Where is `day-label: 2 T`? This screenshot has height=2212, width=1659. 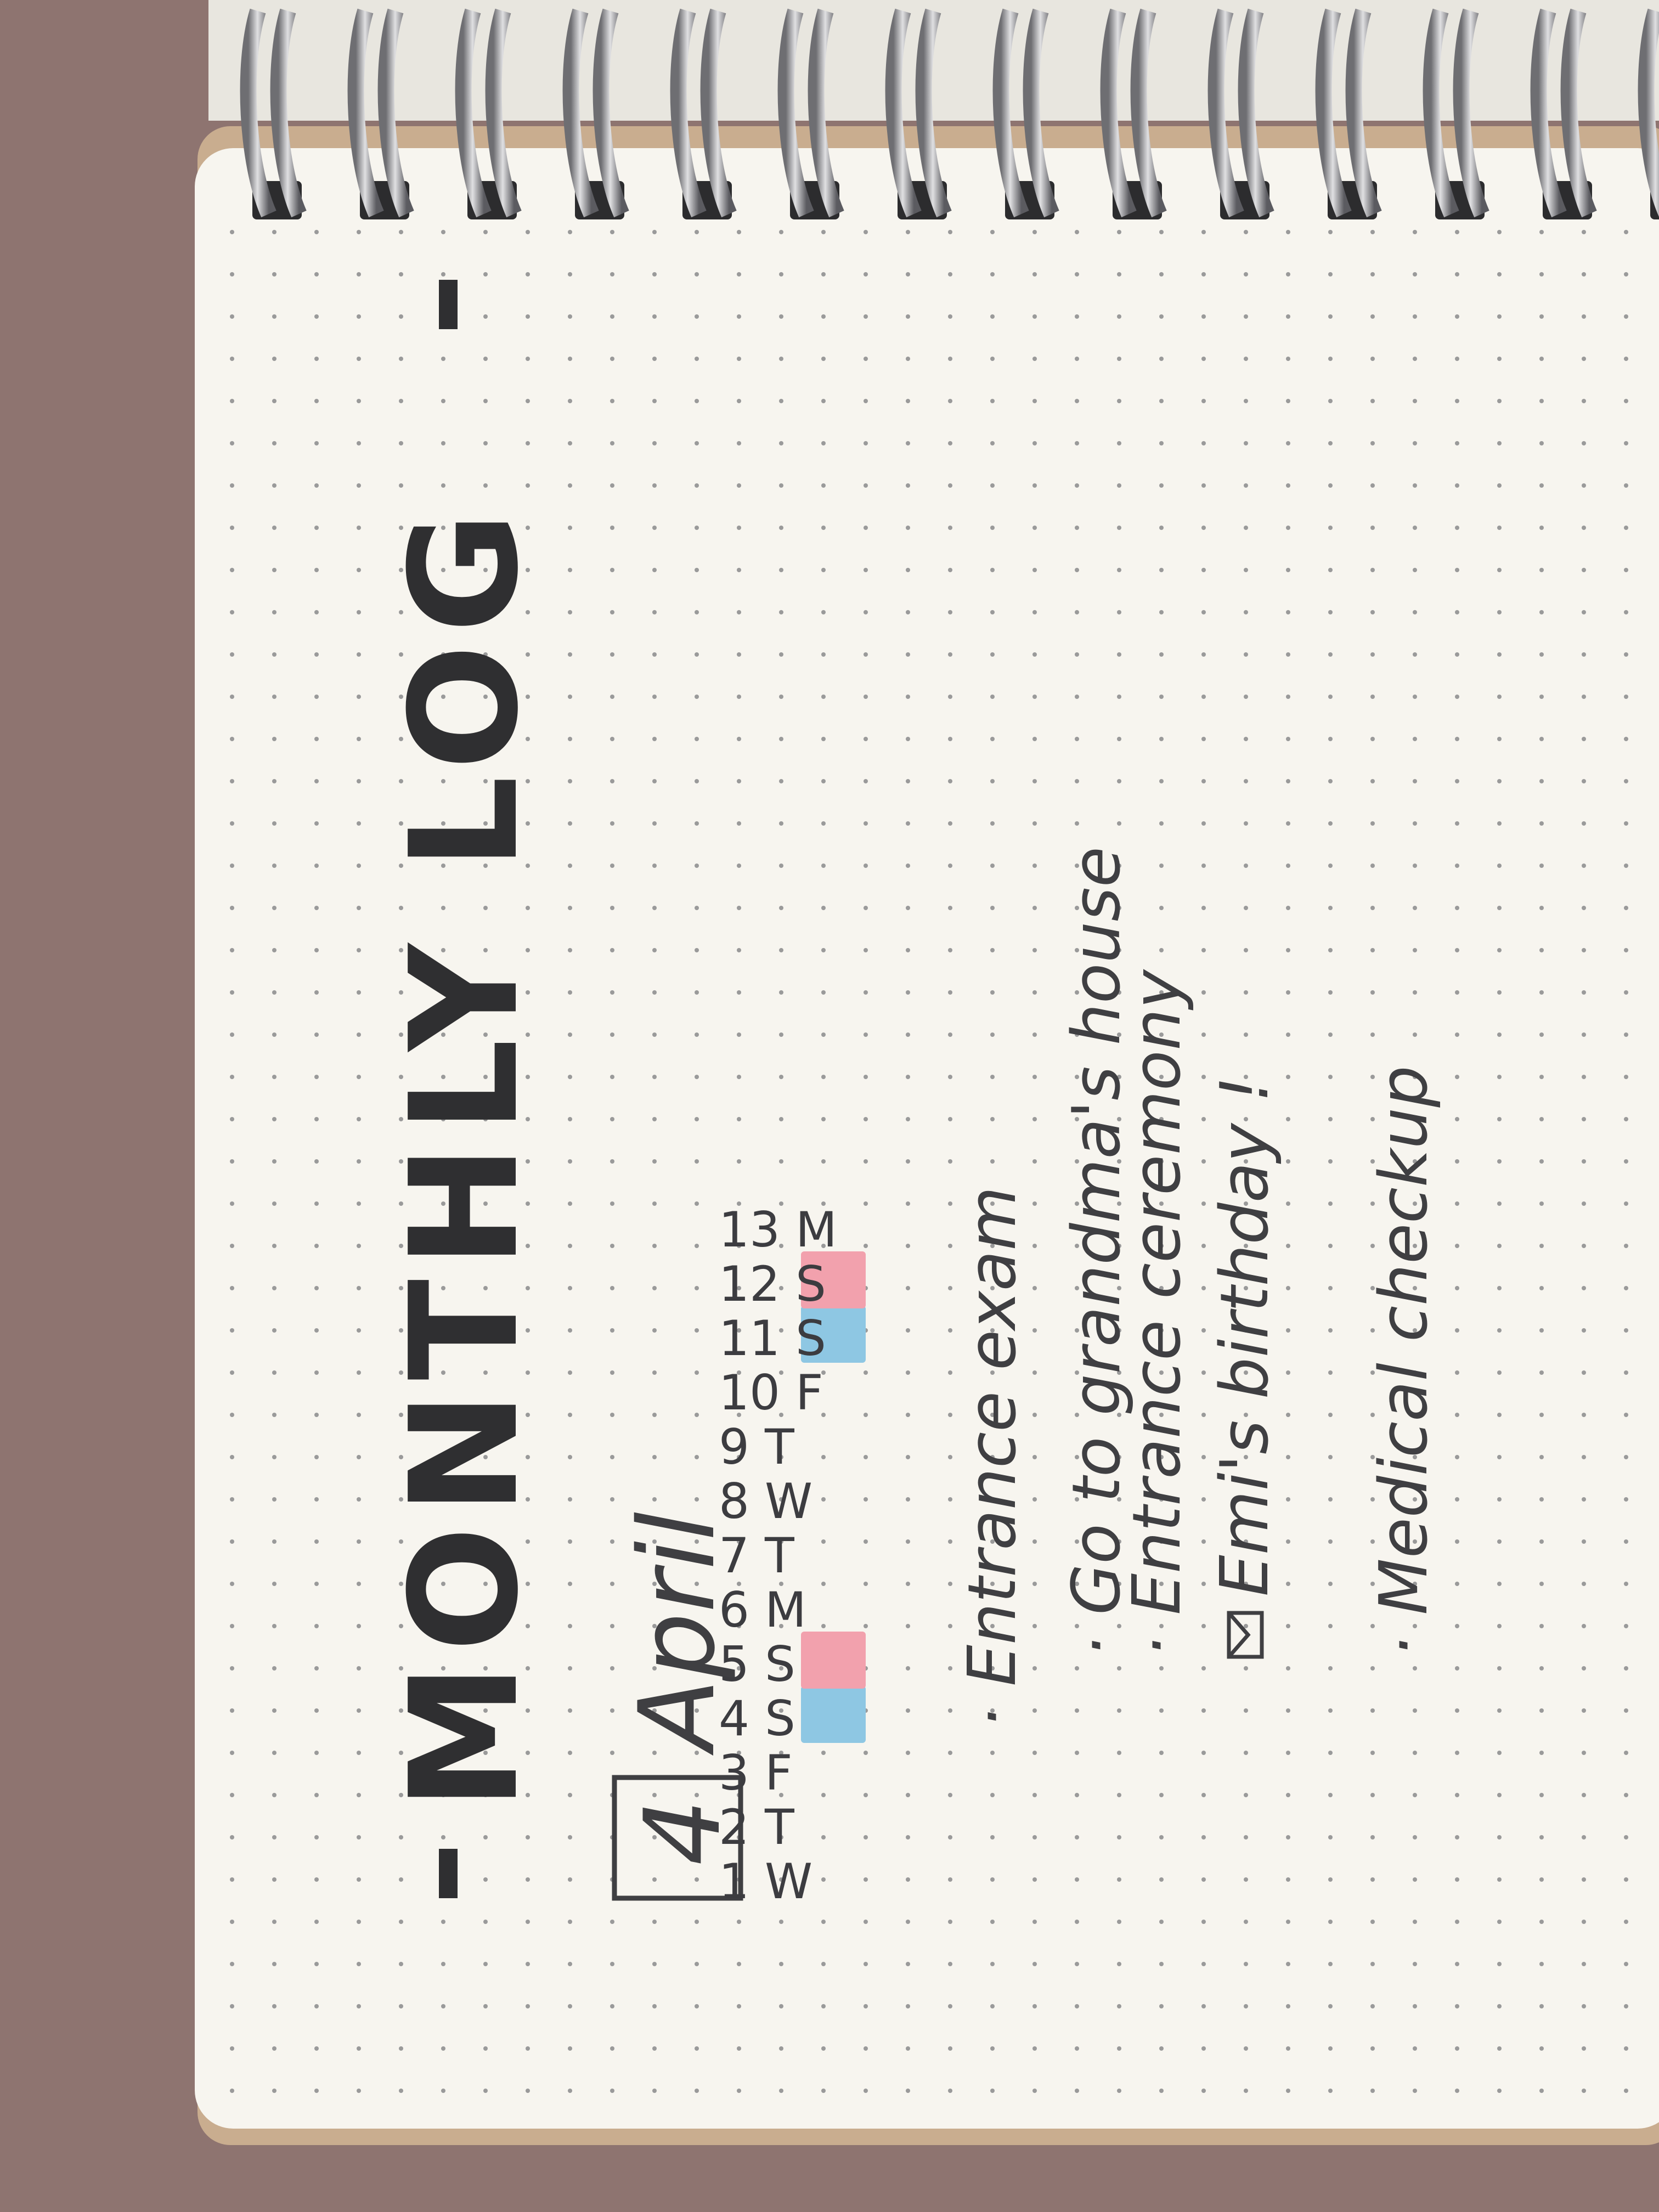
day-label: 2 T is located at coordinates (757, 1827).